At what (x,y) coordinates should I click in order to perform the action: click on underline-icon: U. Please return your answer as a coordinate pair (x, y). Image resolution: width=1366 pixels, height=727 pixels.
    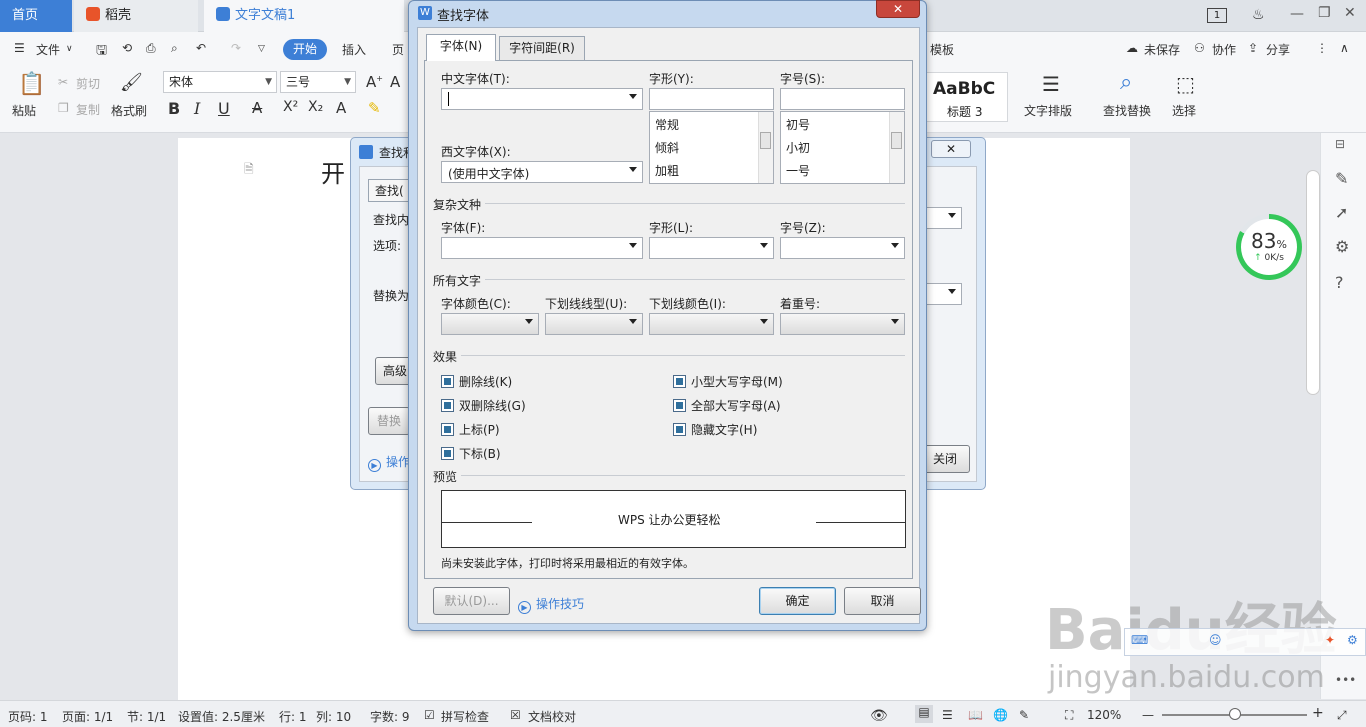
    Looking at the image, I should click on (224, 108).